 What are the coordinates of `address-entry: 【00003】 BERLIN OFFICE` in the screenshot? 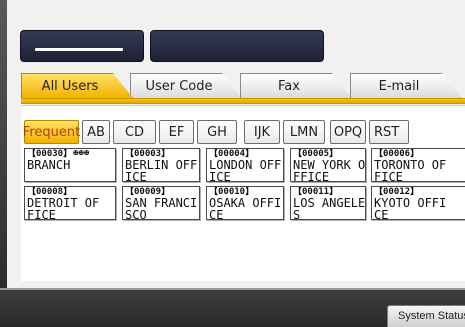 It's located at (161, 165).